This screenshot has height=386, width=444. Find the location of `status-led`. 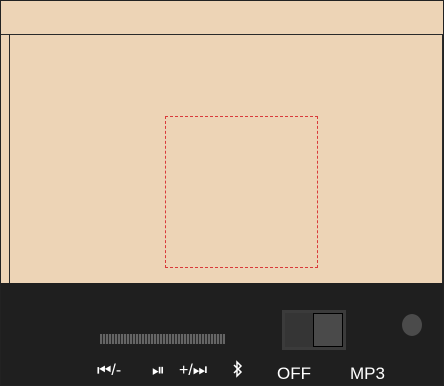

status-led is located at coordinates (412, 325).